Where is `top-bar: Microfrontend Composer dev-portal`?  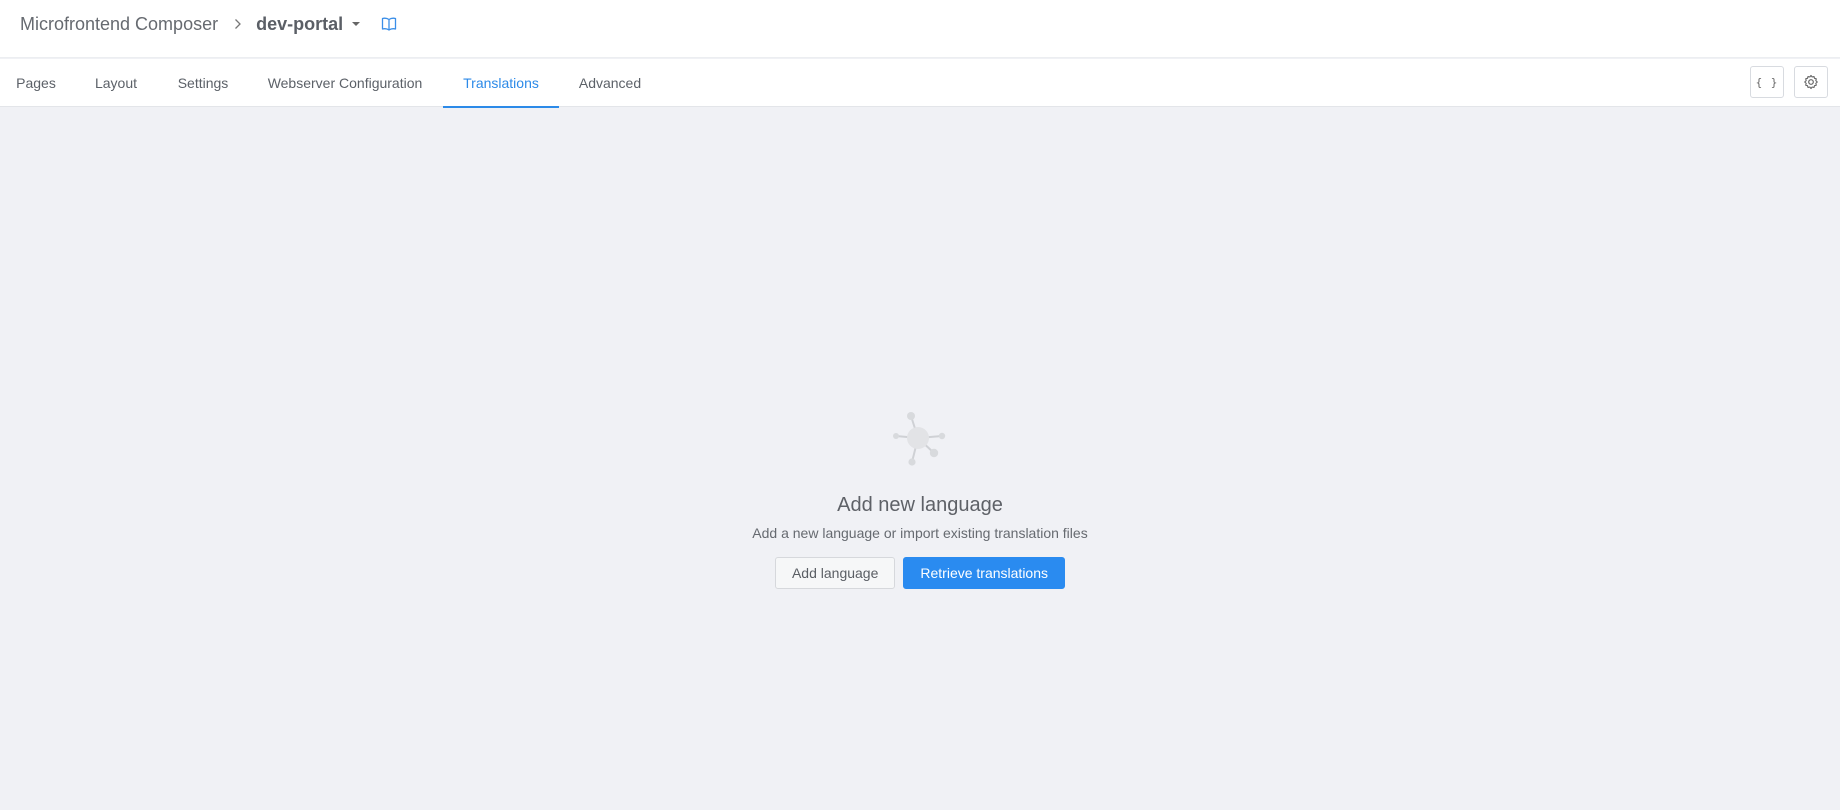
top-bar: Microfrontend Composer dev-portal is located at coordinates (920, 29).